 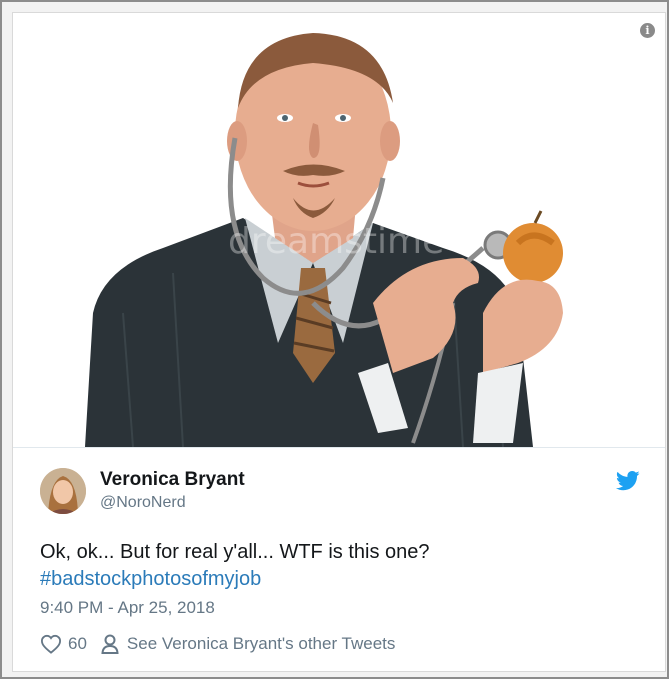 What do you see at coordinates (647, 30) in the screenshot?
I see `info-icon: i` at bounding box center [647, 30].